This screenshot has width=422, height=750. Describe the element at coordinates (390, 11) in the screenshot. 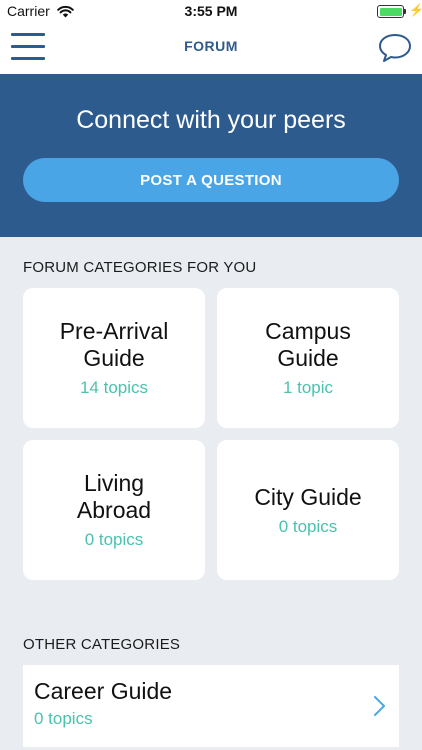

I see `battery-icon` at that location.